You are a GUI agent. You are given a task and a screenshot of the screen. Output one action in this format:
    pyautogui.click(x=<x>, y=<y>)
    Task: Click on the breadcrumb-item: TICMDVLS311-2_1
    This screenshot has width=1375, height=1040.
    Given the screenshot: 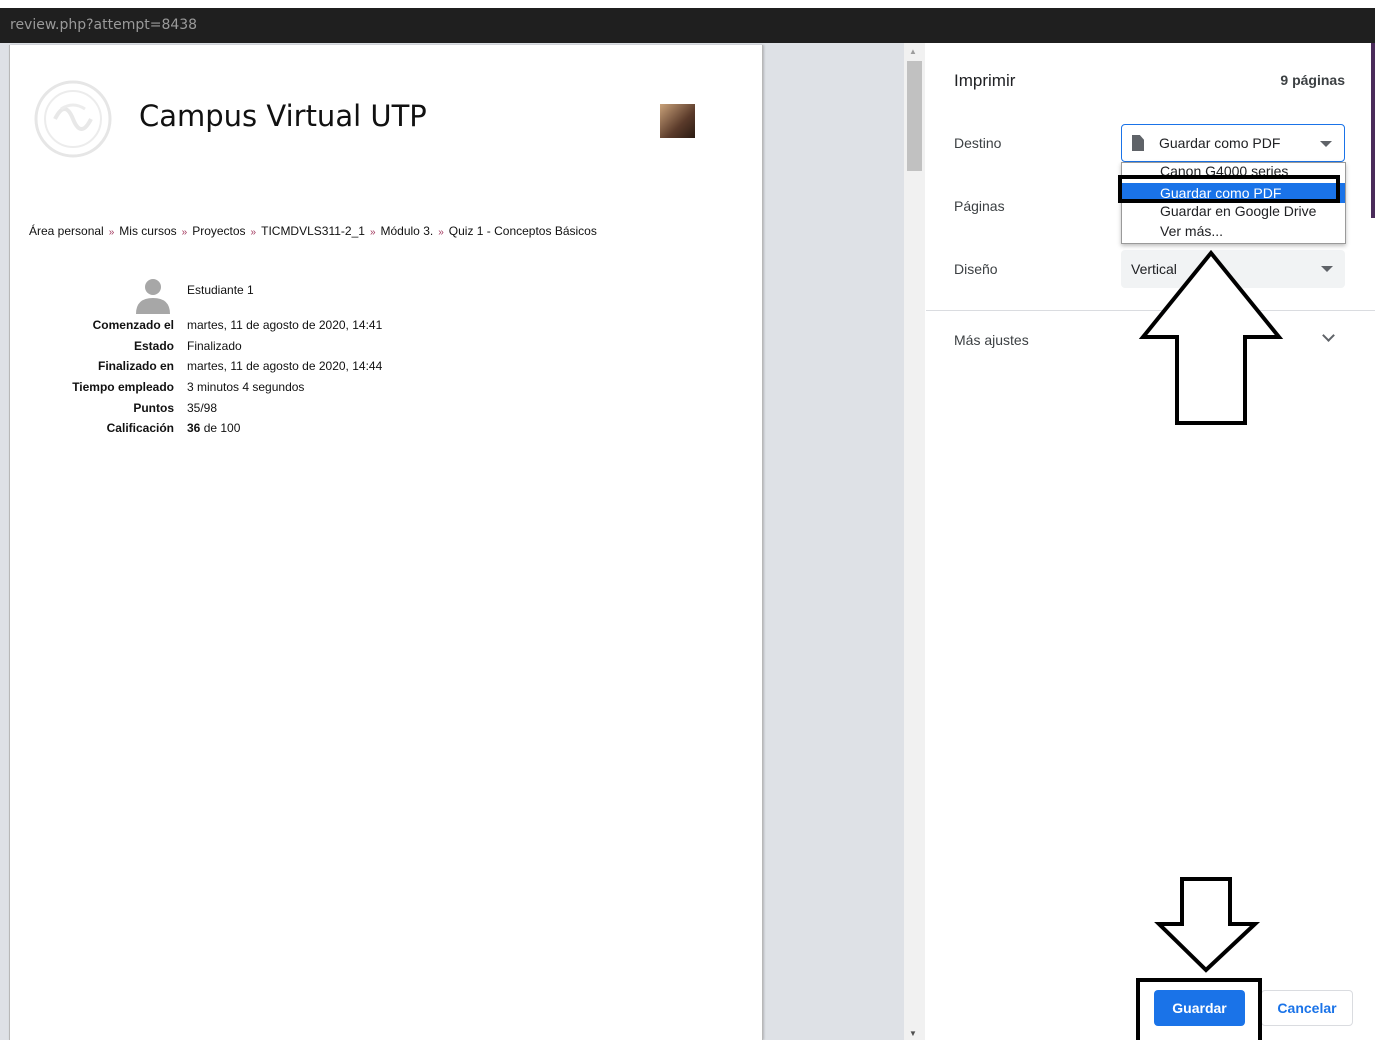 What is the action you would take?
    pyautogui.click(x=313, y=231)
    